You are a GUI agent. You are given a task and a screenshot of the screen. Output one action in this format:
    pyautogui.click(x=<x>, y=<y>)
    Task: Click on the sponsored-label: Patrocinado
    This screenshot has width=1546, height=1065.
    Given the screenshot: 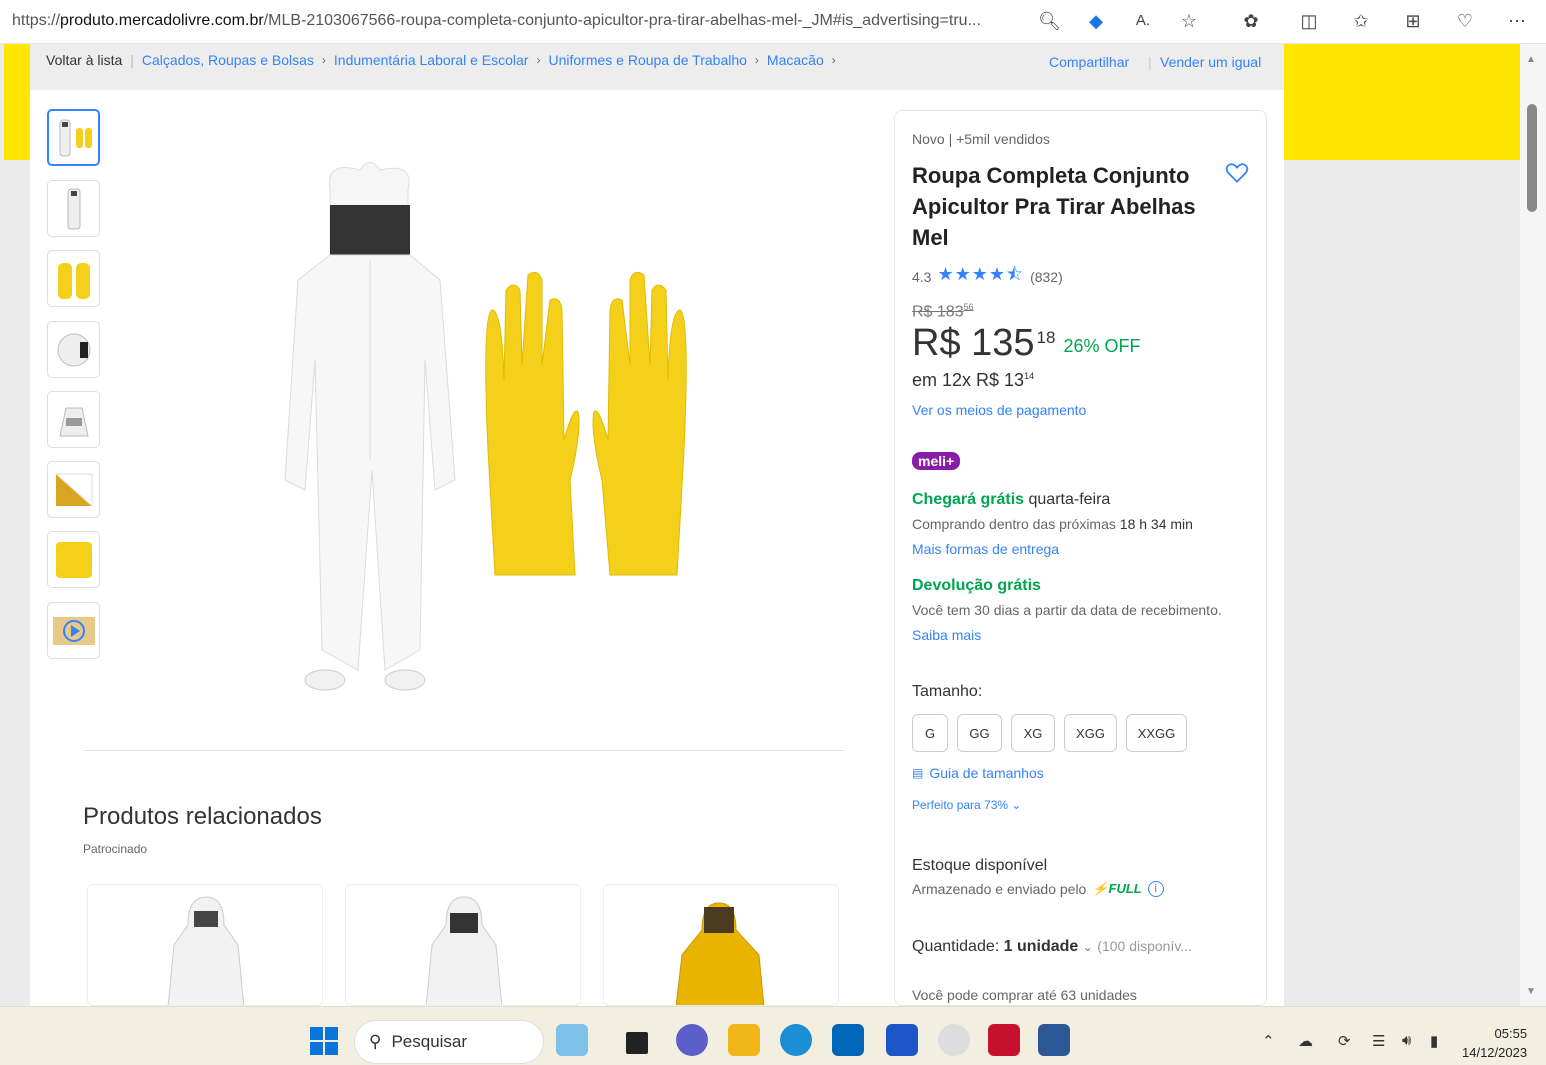 What is the action you would take?
    pyautogui.click(x=115, y=849)
    